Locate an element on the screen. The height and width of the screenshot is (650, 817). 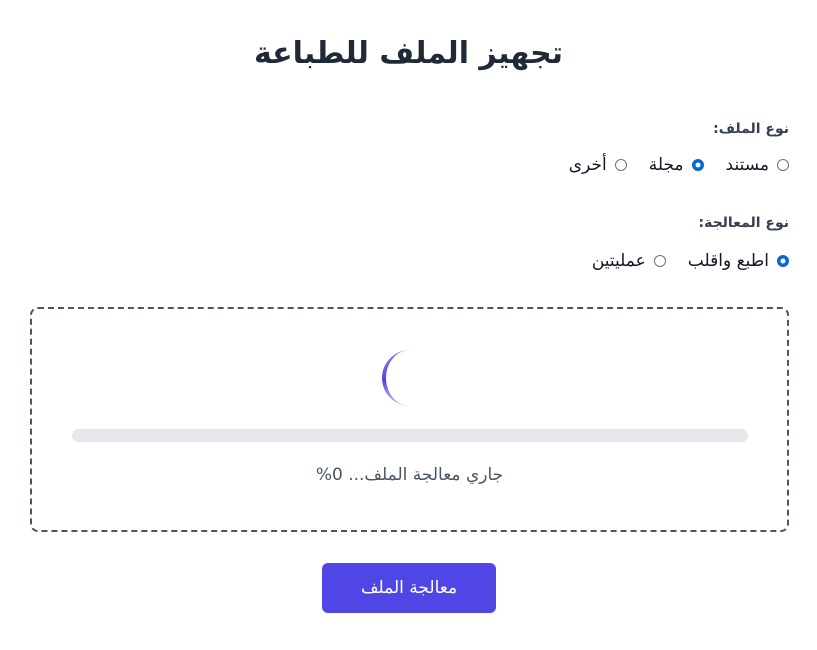
radio-option-magazine: مجلة is located at coordinates (676, 165).